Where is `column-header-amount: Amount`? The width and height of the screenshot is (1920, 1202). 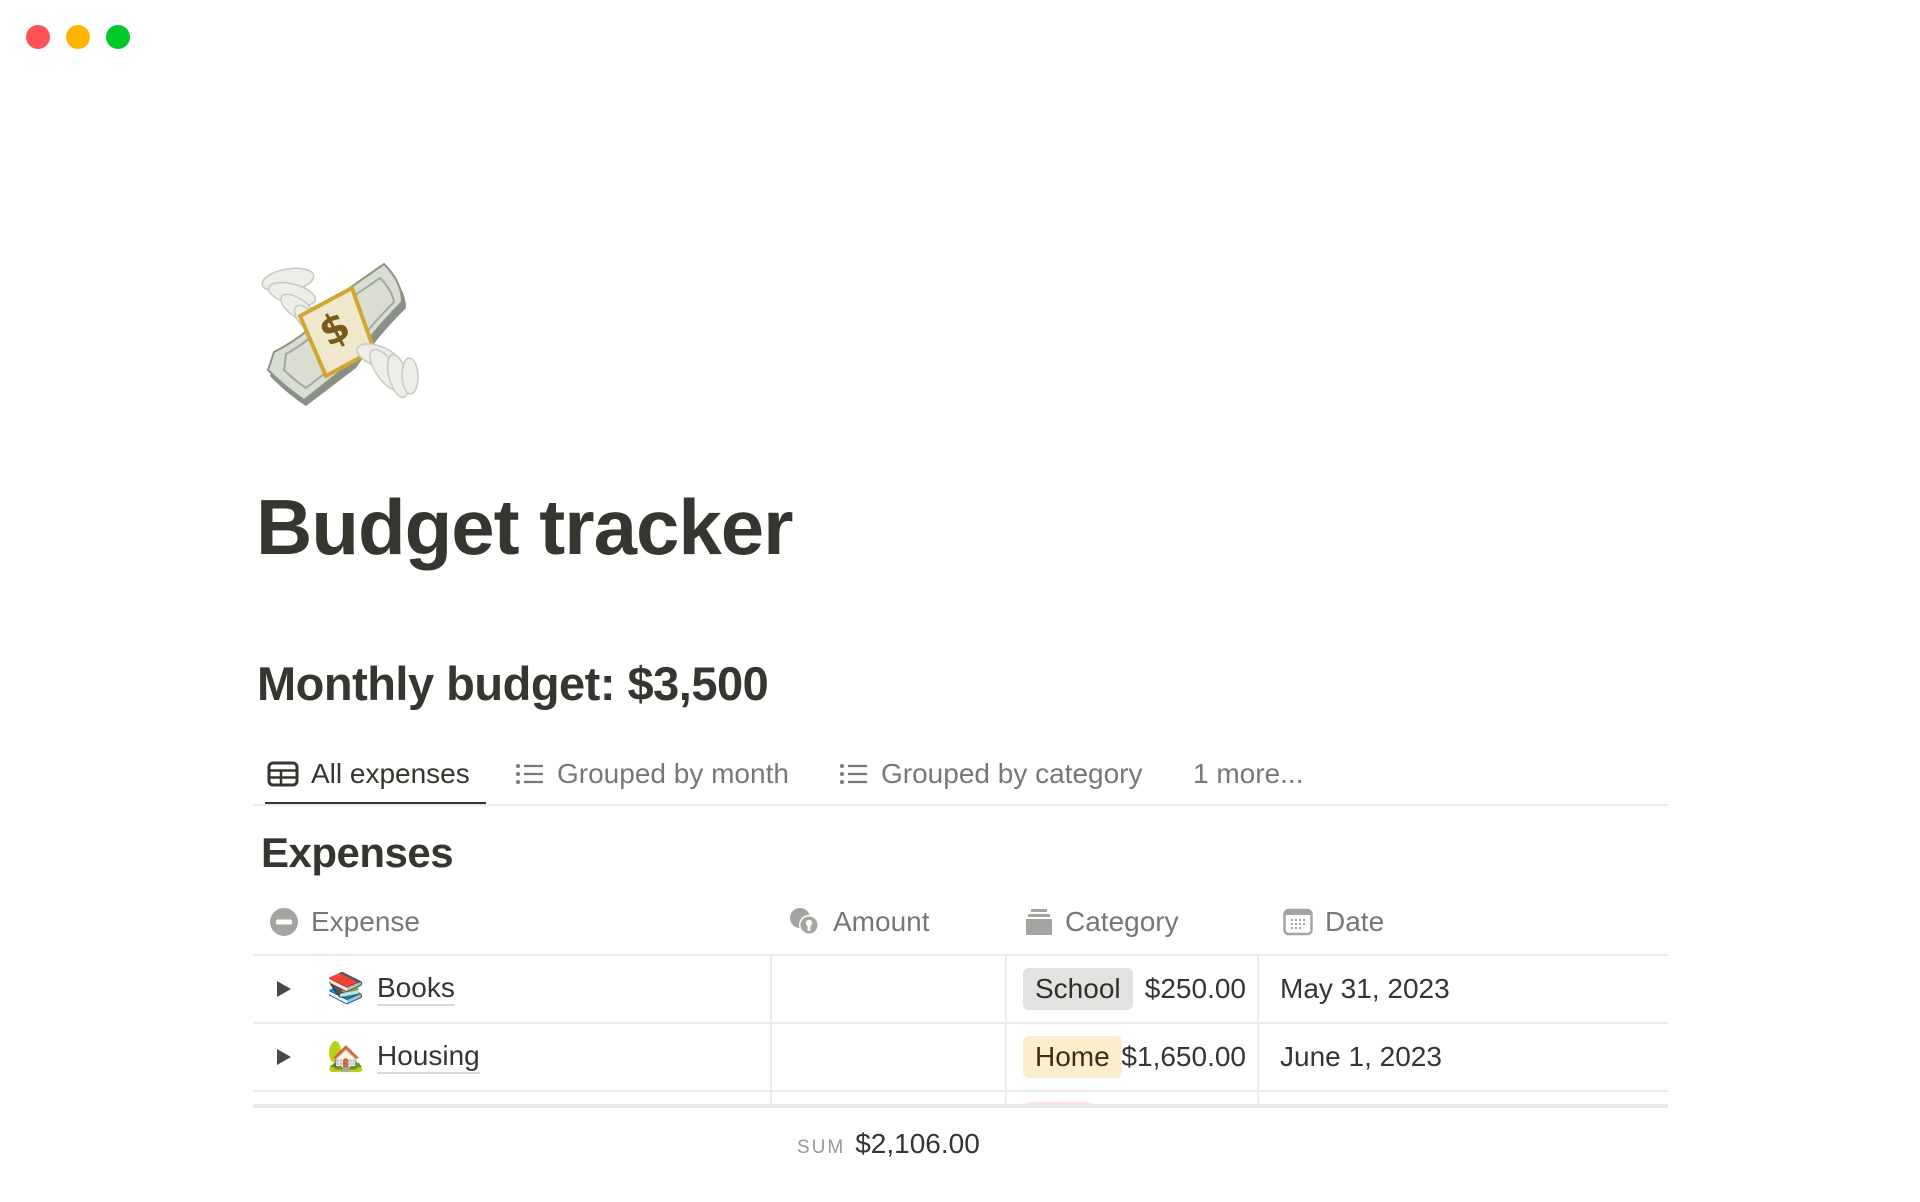 column-header-amount: Amount is located at coordinates (859, 922).